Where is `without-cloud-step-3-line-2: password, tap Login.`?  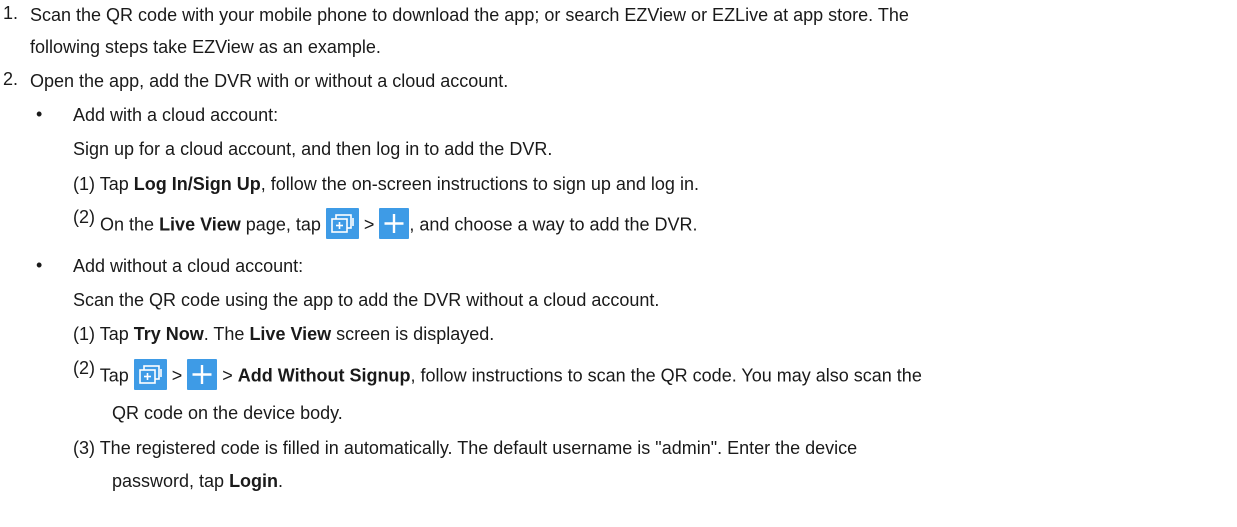
without-cloud-step-3-line-2: password, tap Login. is located at coordinates (198, 481).